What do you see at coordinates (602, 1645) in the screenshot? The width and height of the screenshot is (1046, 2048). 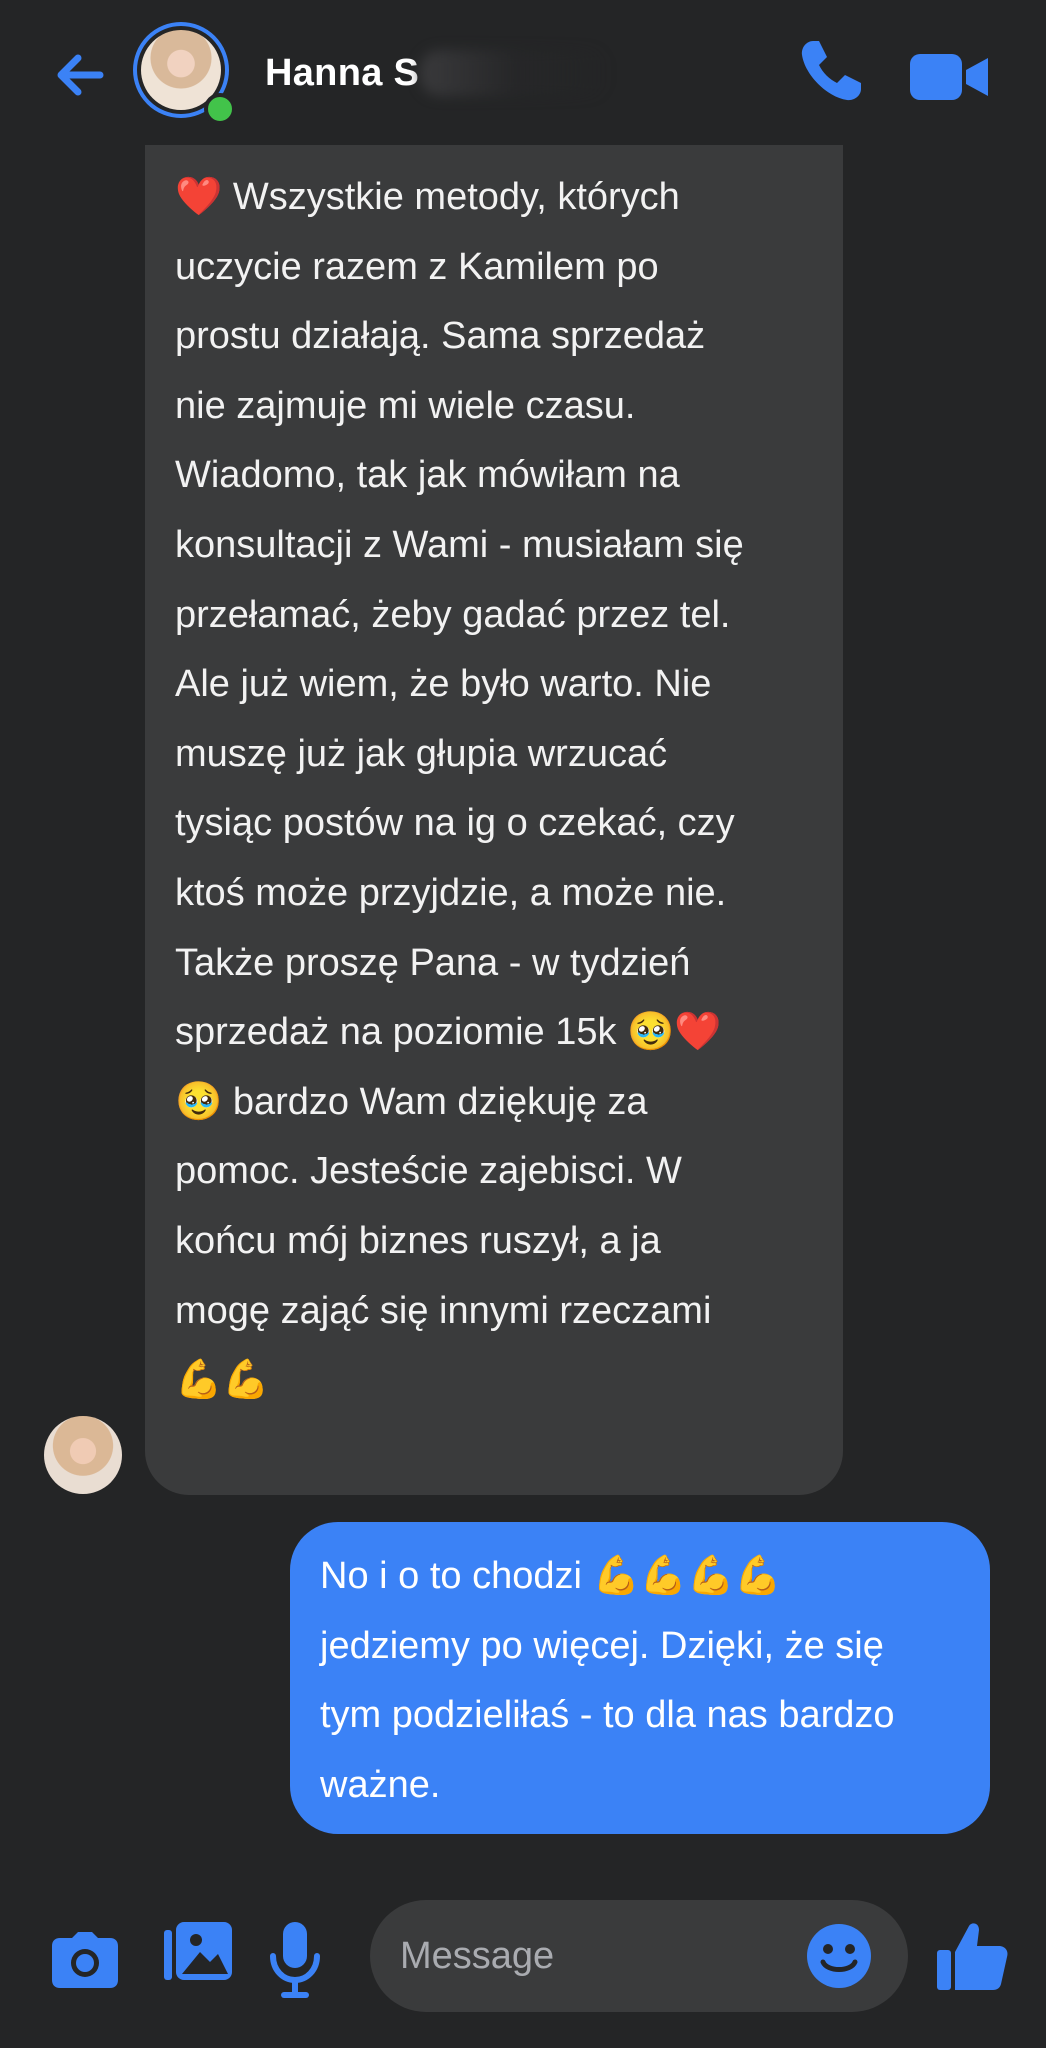 I see `message-line: jedziemy po więcej. Dzięki, że się` at bounding box center [602, 1645].